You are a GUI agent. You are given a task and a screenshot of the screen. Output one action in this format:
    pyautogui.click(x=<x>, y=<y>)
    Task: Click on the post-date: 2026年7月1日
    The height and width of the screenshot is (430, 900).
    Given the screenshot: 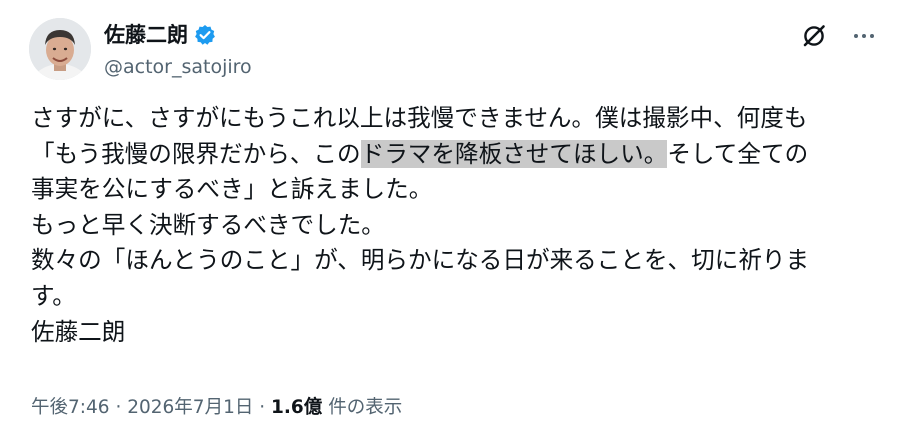 What is the action you would take?
    pyautogui.click(x=190, y=407)
    